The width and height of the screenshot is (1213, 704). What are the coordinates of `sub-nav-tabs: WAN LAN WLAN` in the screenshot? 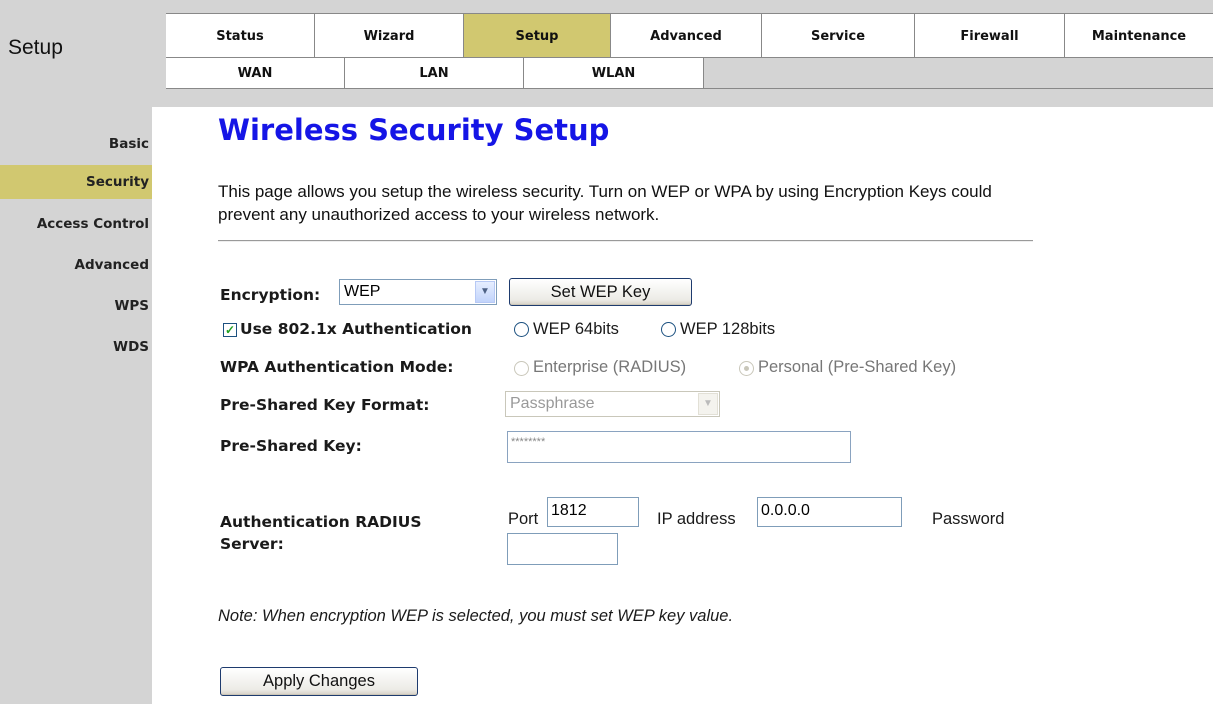 It's located at (689, 73).